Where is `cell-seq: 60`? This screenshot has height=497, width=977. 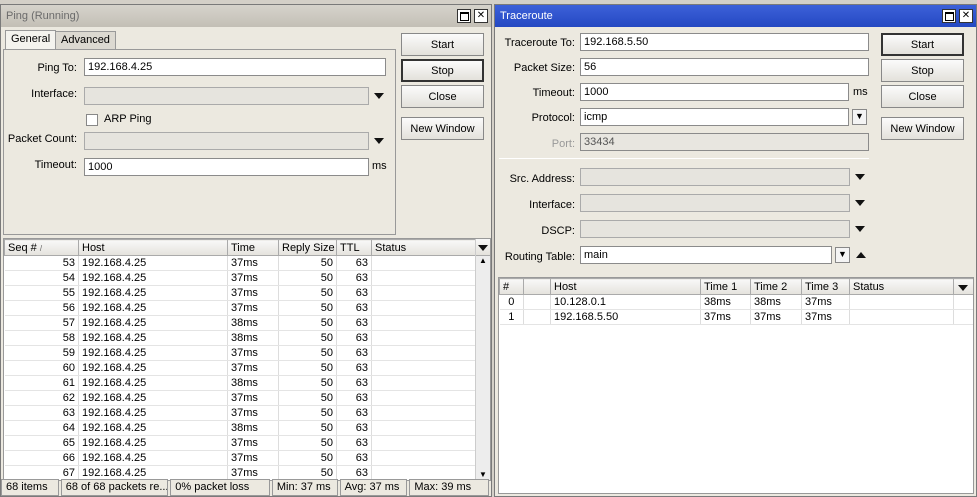
cell-seq: 60 is located at coordinates (41, 368).